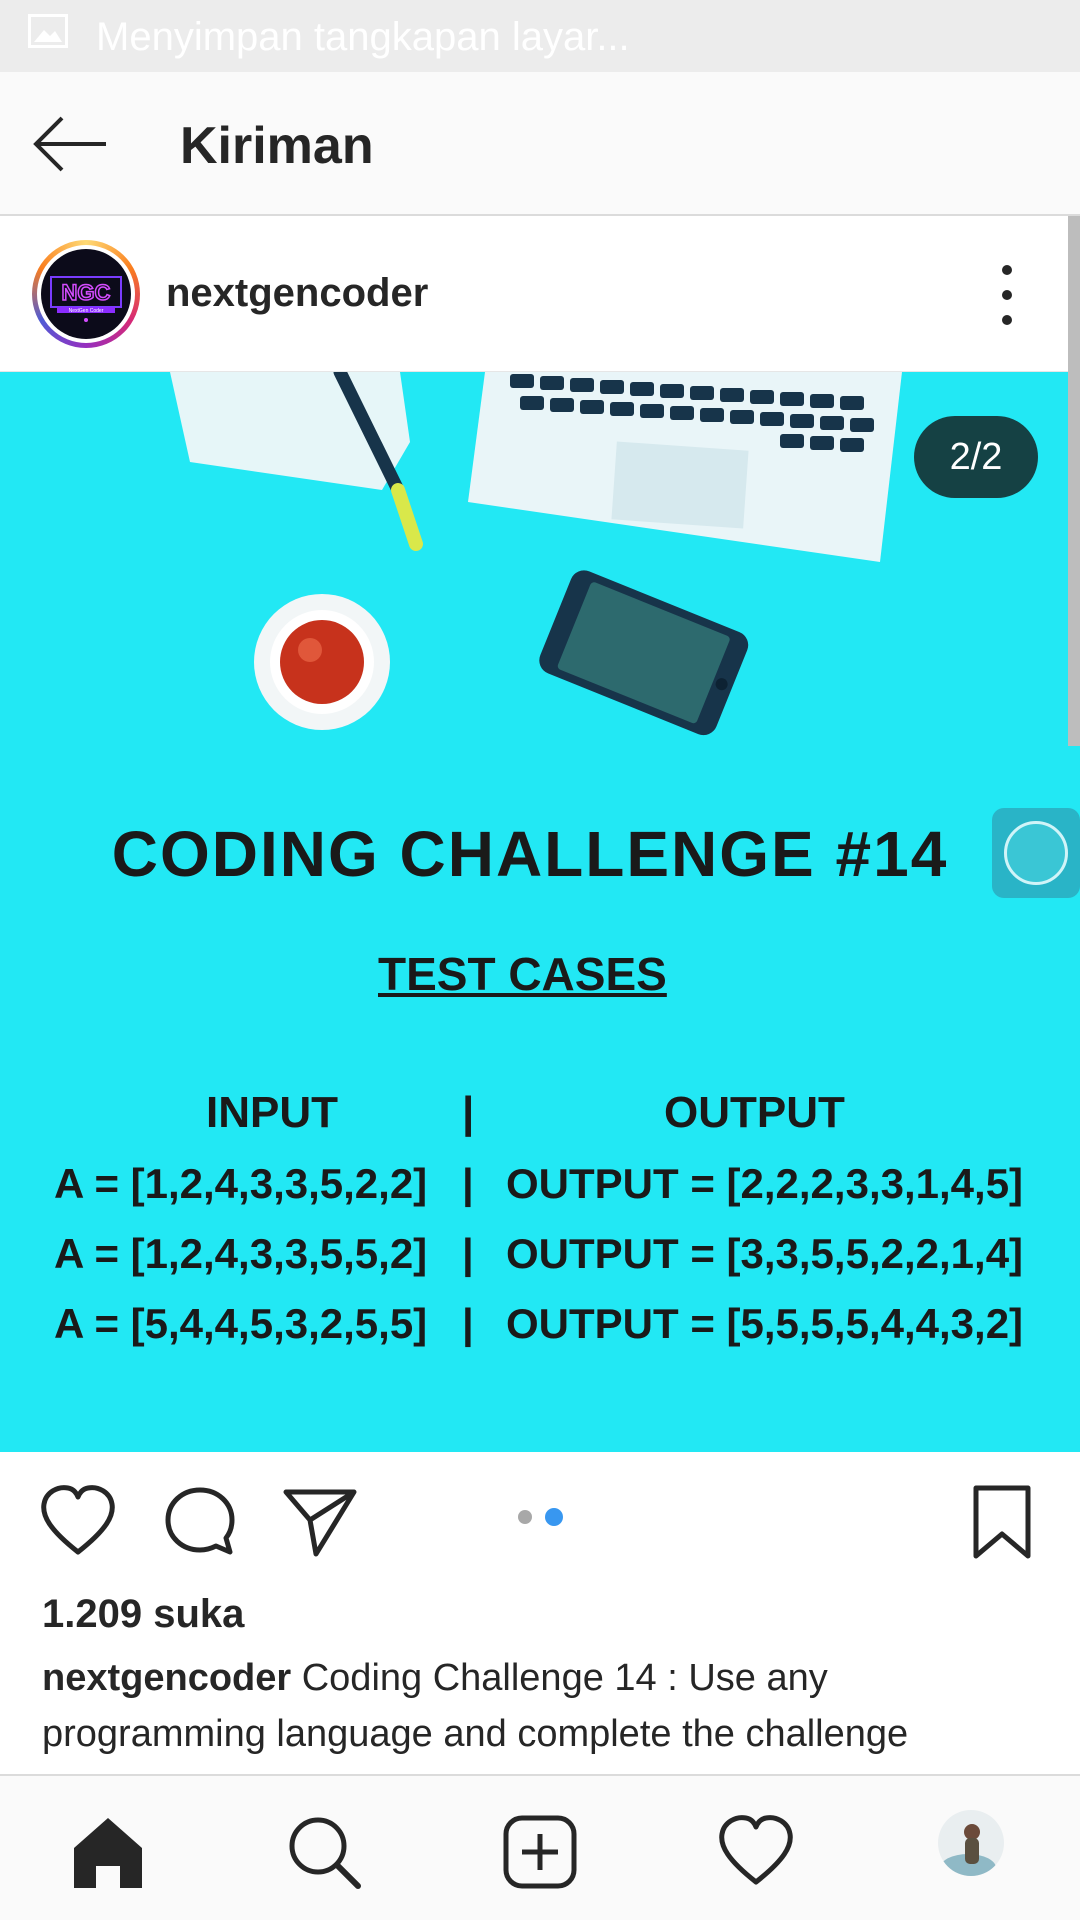 The width and height of the screenshot is (1080, 1920). I want to click on profile-avatar, so click(971, 1843).